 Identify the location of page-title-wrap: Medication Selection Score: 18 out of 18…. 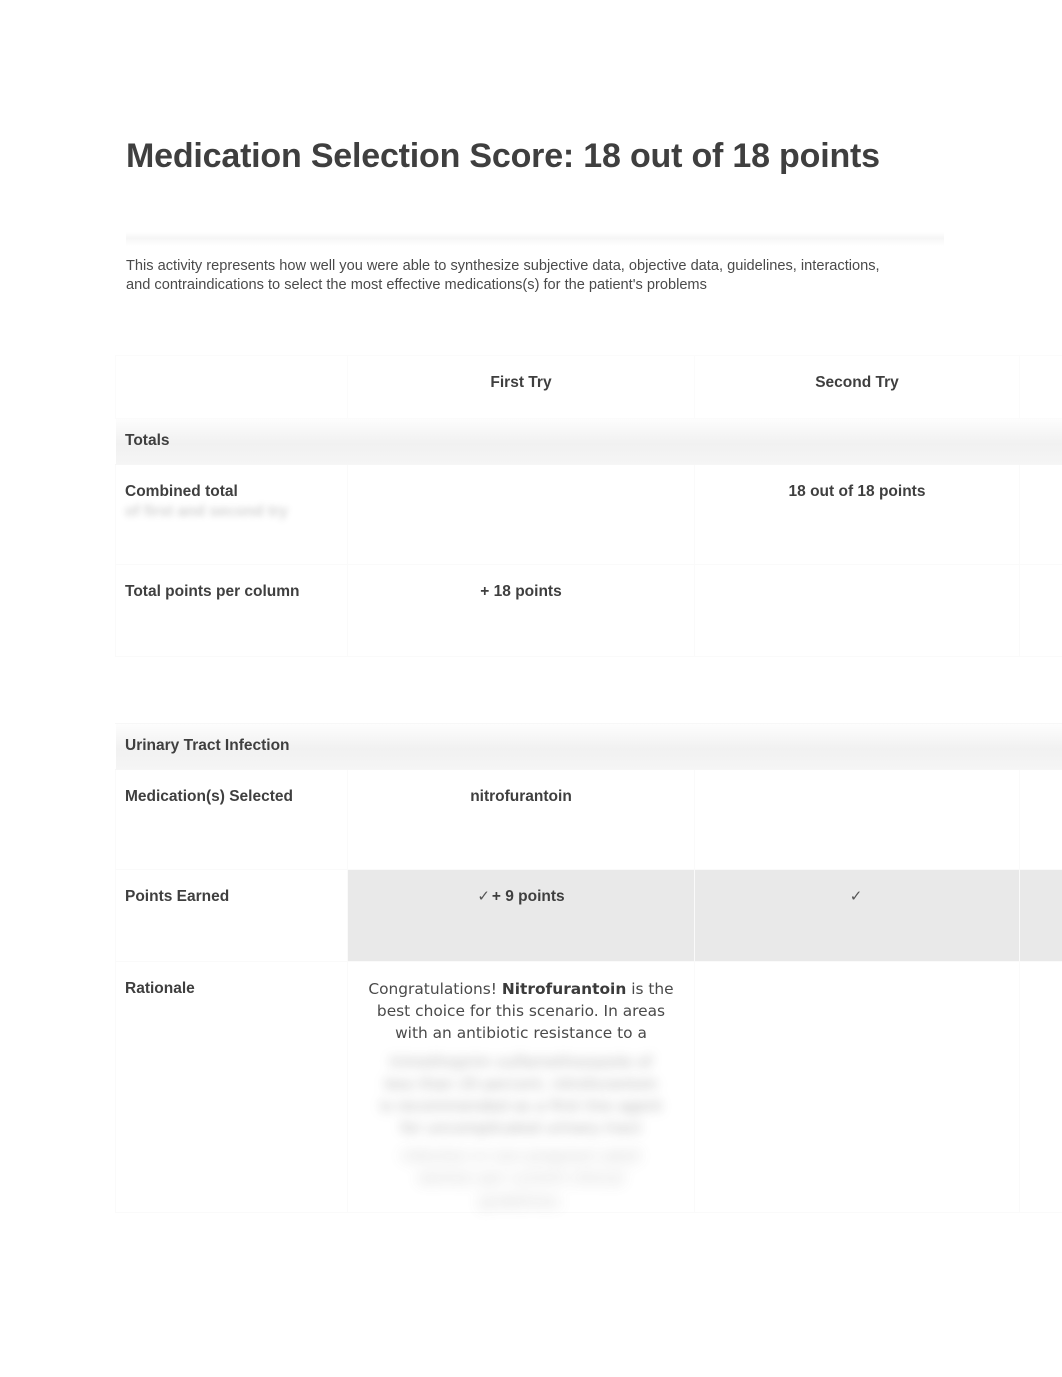
(526, 156).